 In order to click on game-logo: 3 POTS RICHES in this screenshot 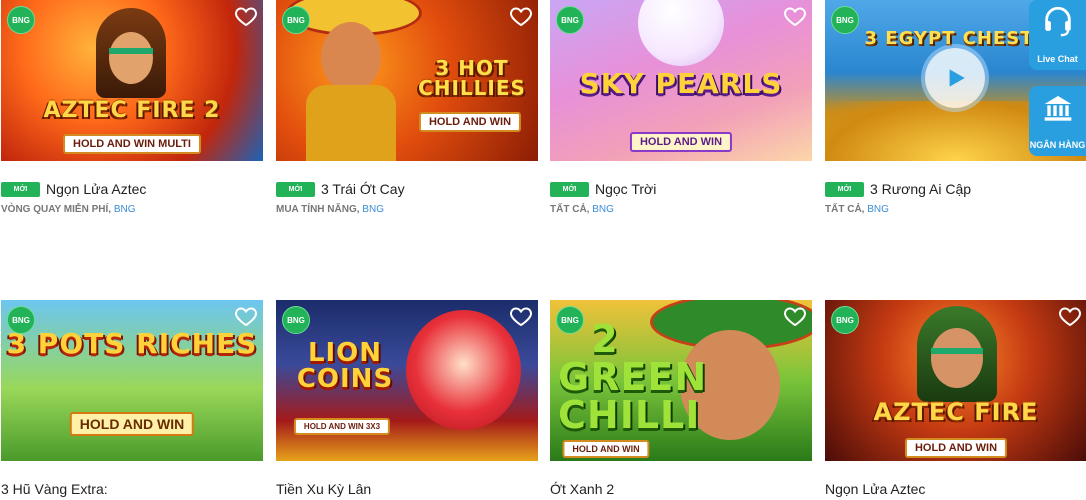, I will do `click(132, 343)`.